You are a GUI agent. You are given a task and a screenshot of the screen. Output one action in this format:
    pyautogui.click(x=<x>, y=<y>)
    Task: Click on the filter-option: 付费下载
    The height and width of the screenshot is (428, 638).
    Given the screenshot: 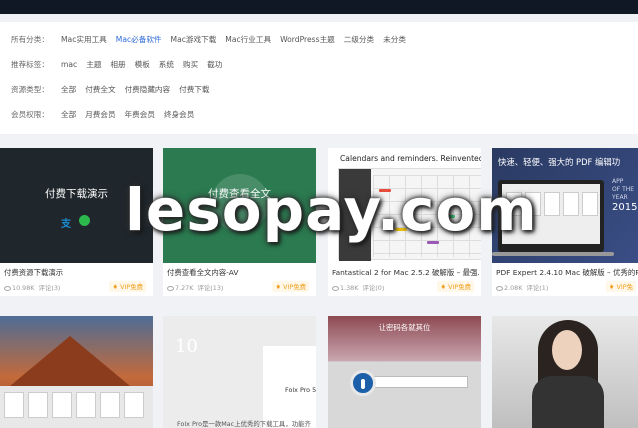 What is the action you would take?
    pyautogui.click(x=194, y=89)
    